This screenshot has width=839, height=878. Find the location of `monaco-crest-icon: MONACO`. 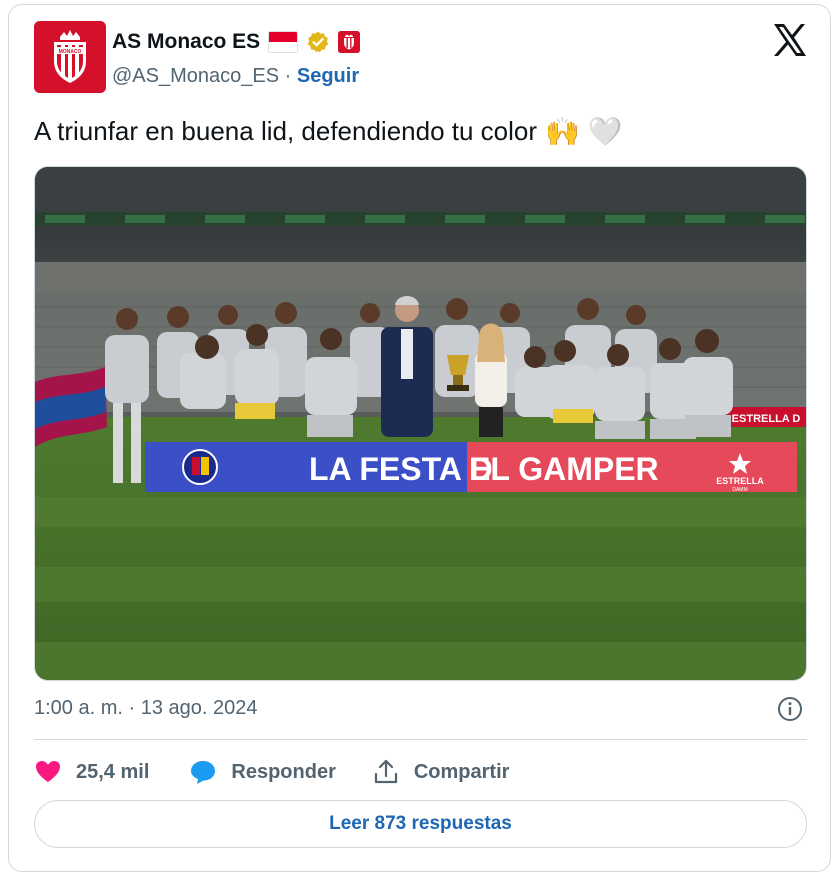

monaco-crest-icon: MONACO is located at coordinates (70, 57).